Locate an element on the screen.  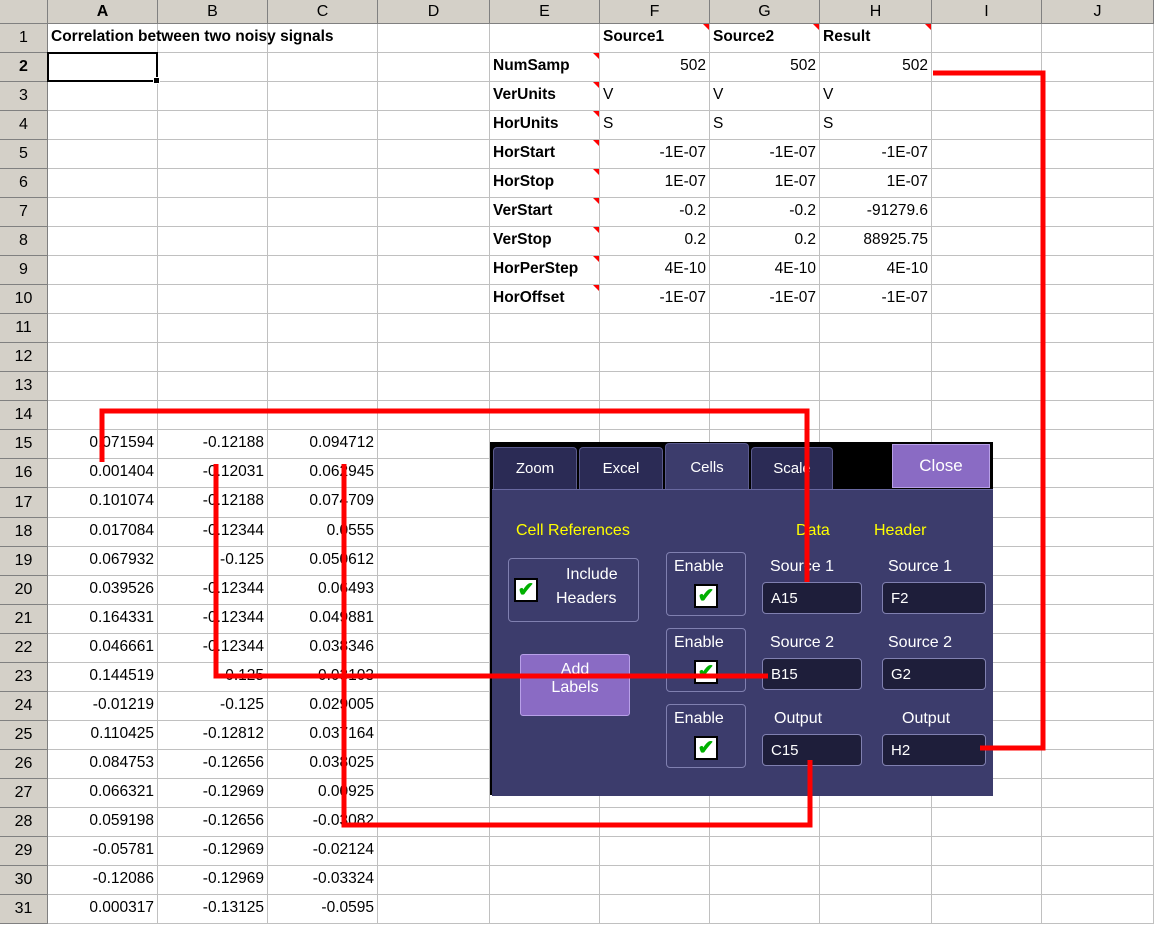
row-header-25: 25 is located at coordinates (24, 735).